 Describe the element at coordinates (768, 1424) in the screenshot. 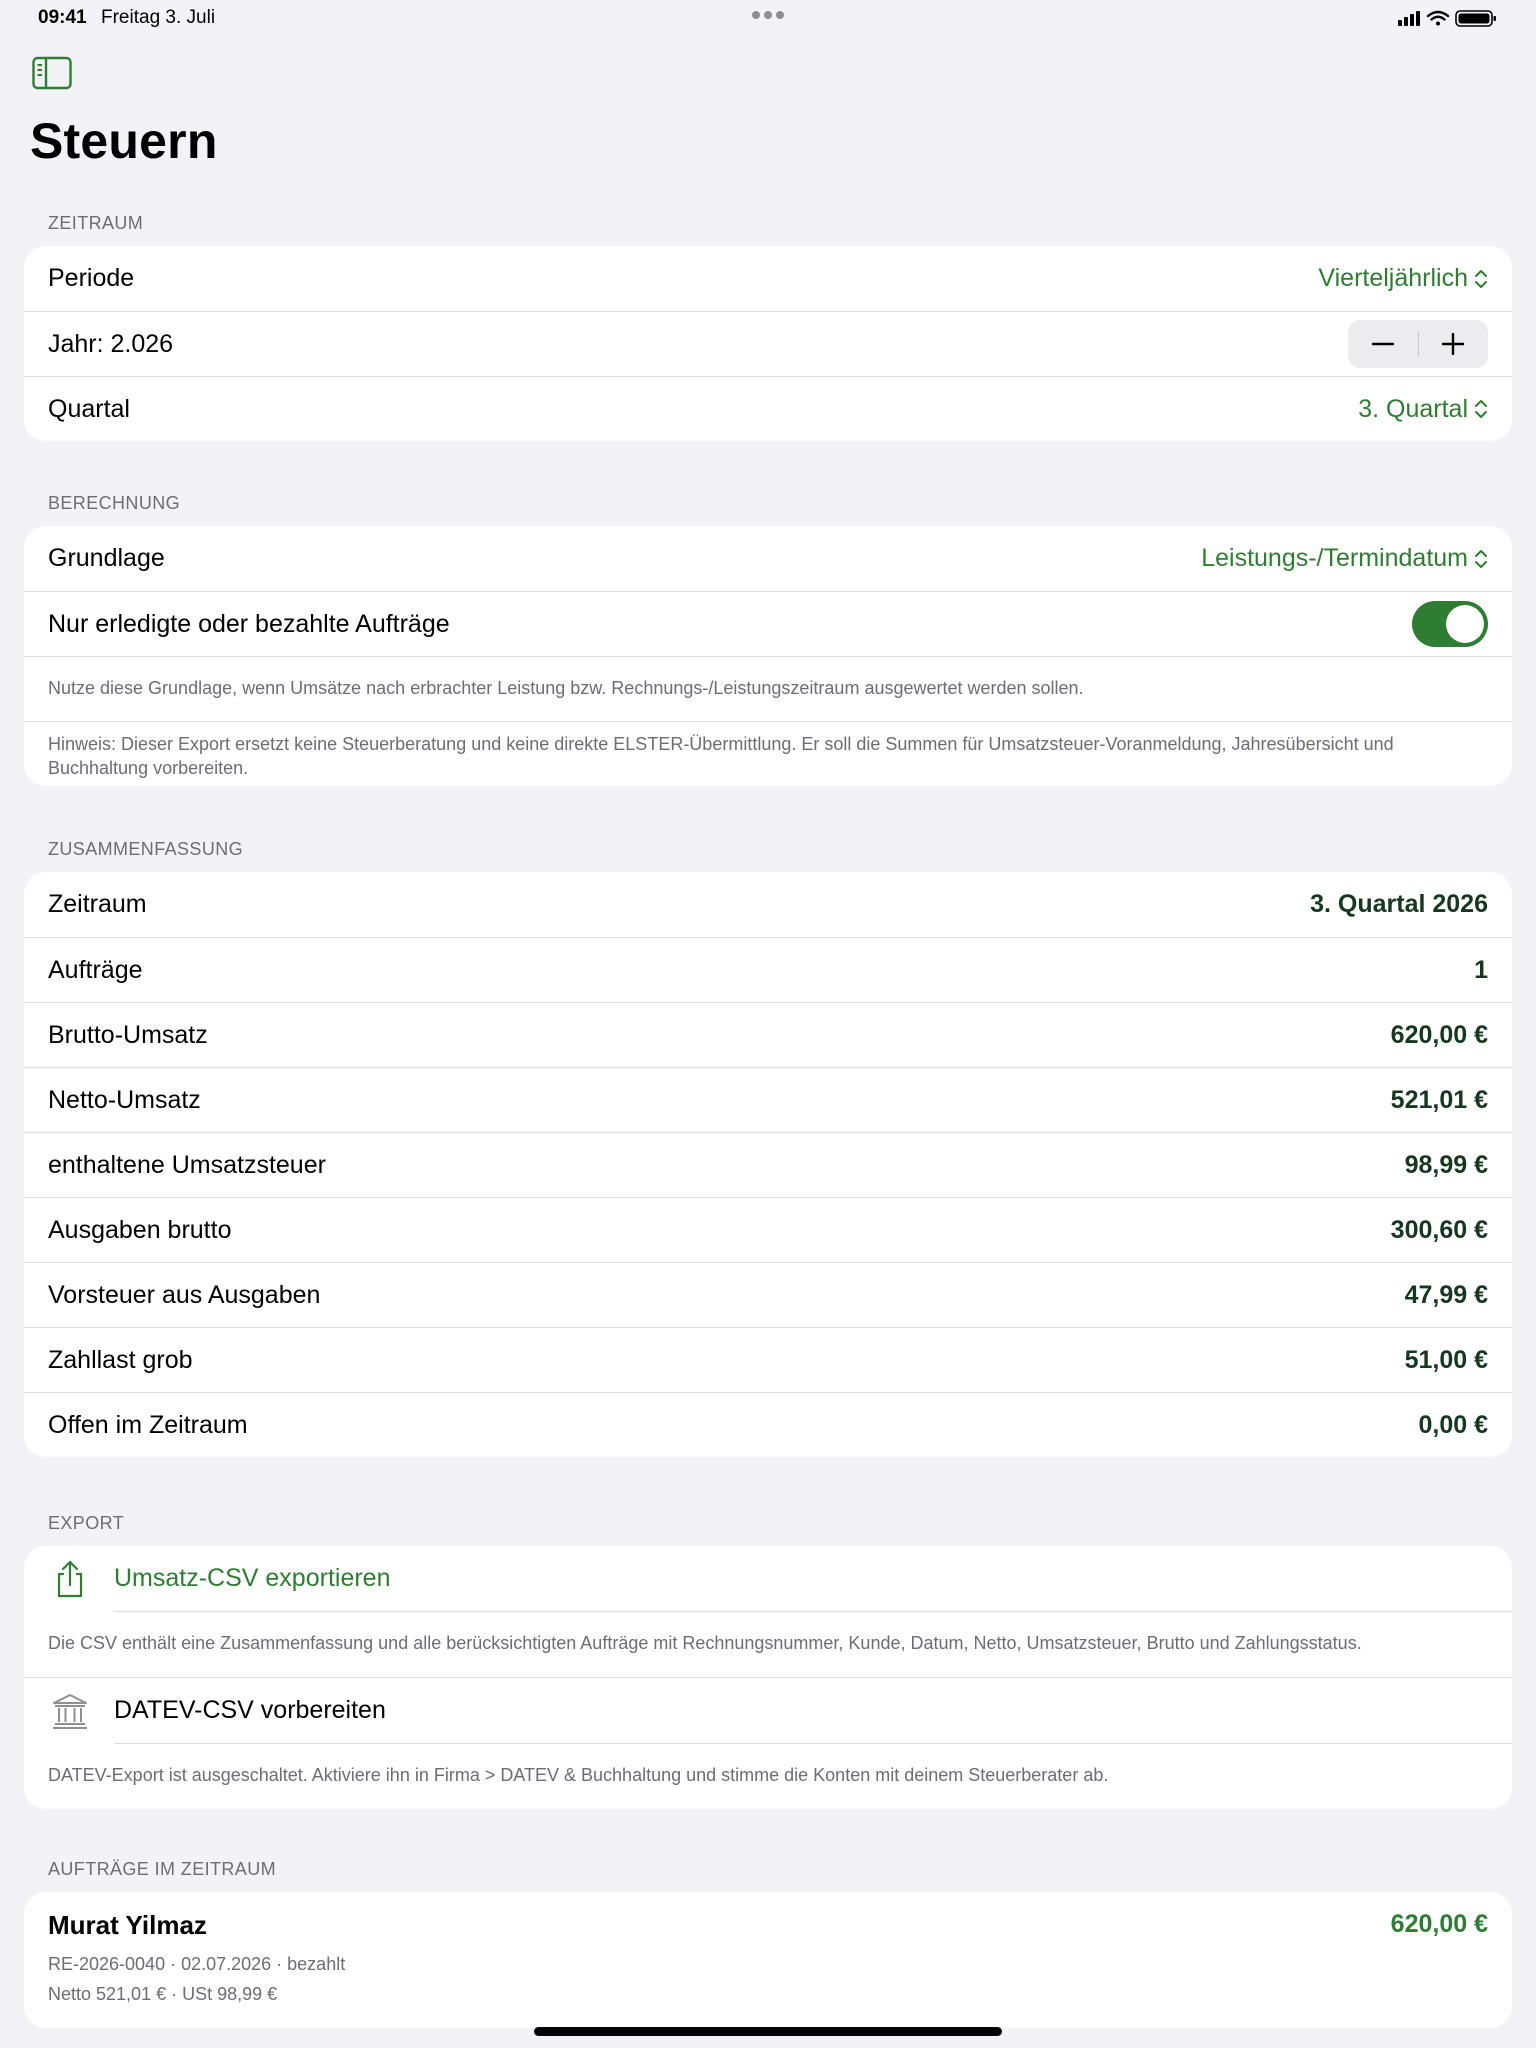

I see `summary-row: Offen im Zeitraum 0,00 €` at that location.